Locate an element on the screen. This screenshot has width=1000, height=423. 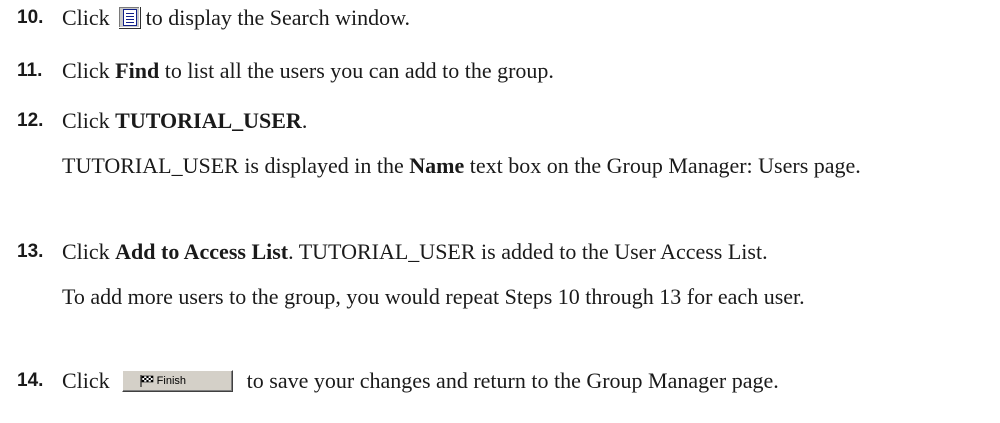
name-label: Name is located at coordinates (437, 165).